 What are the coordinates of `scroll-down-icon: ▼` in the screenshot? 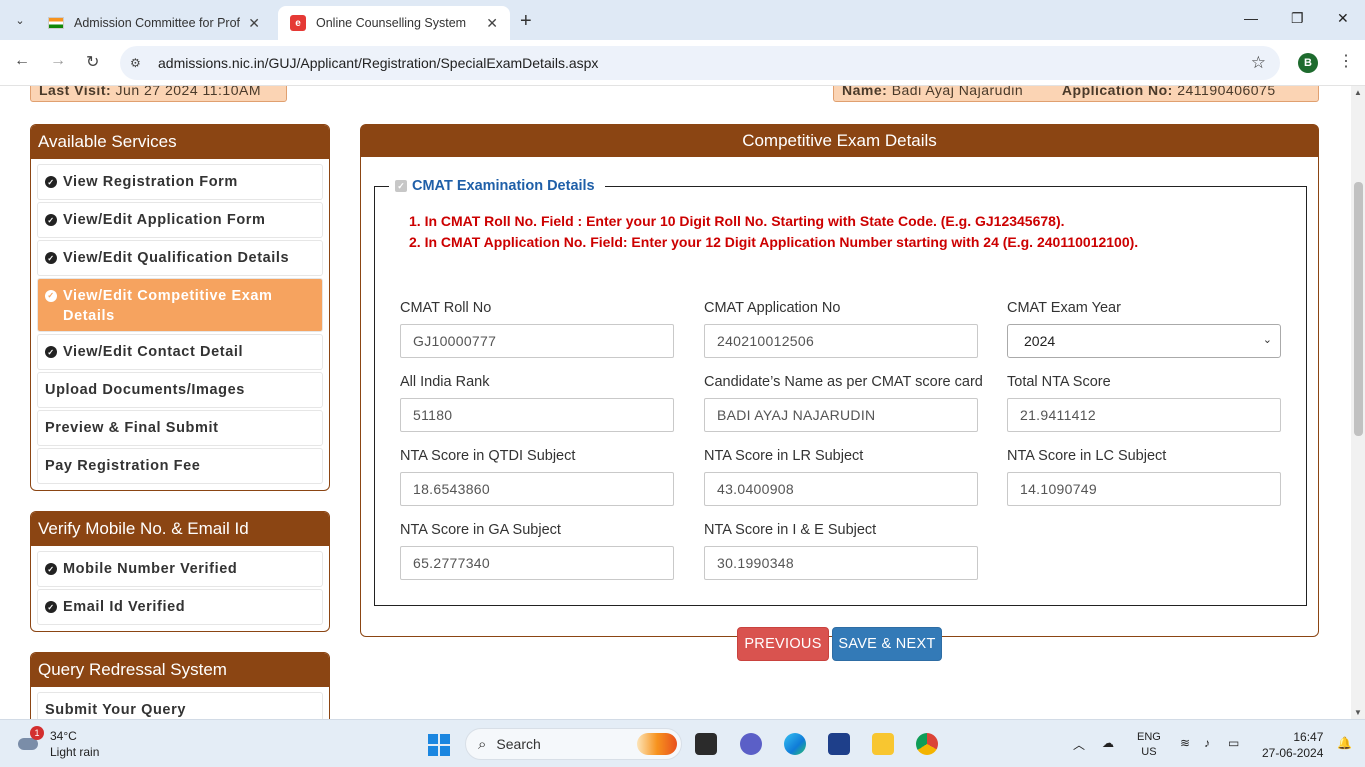 It's located at (1358, 712).